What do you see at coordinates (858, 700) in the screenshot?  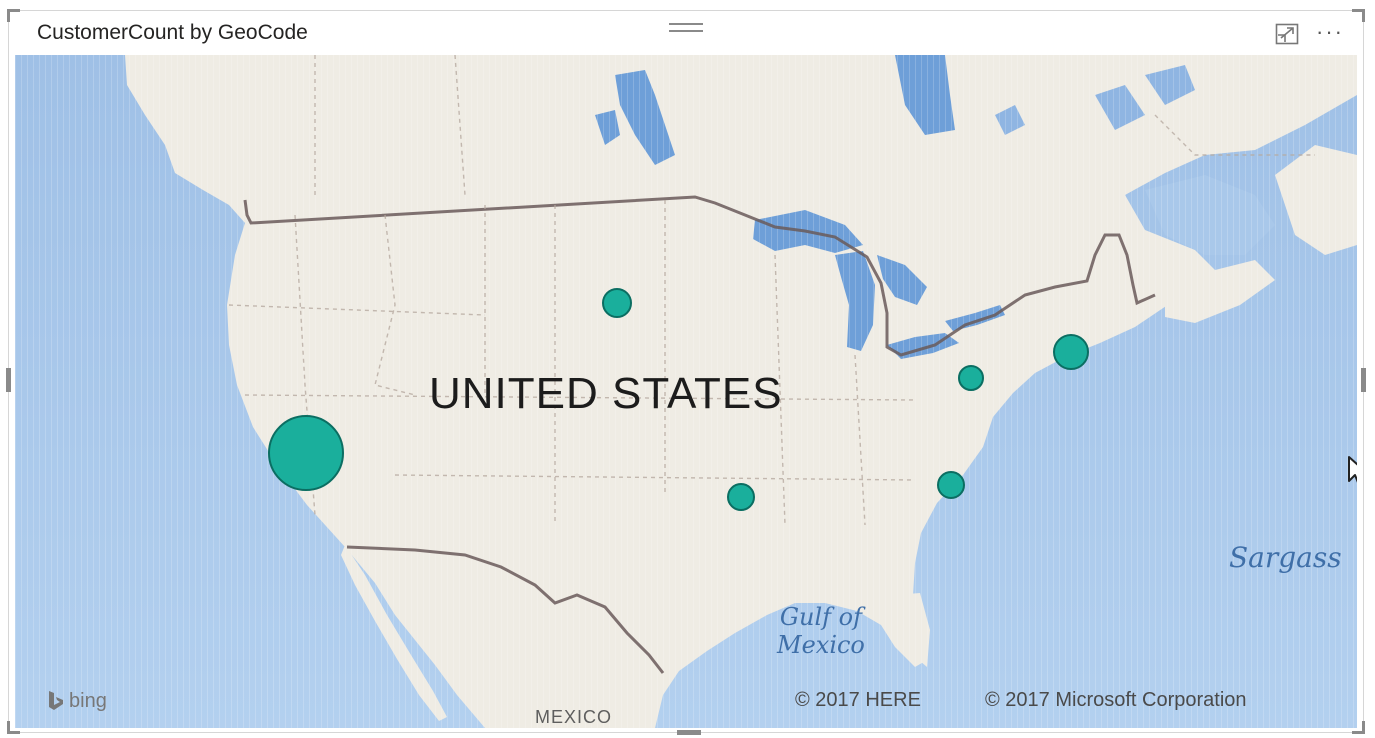 I see `copyright-here: © 2017 HERE` at bounding box center [858, 700].